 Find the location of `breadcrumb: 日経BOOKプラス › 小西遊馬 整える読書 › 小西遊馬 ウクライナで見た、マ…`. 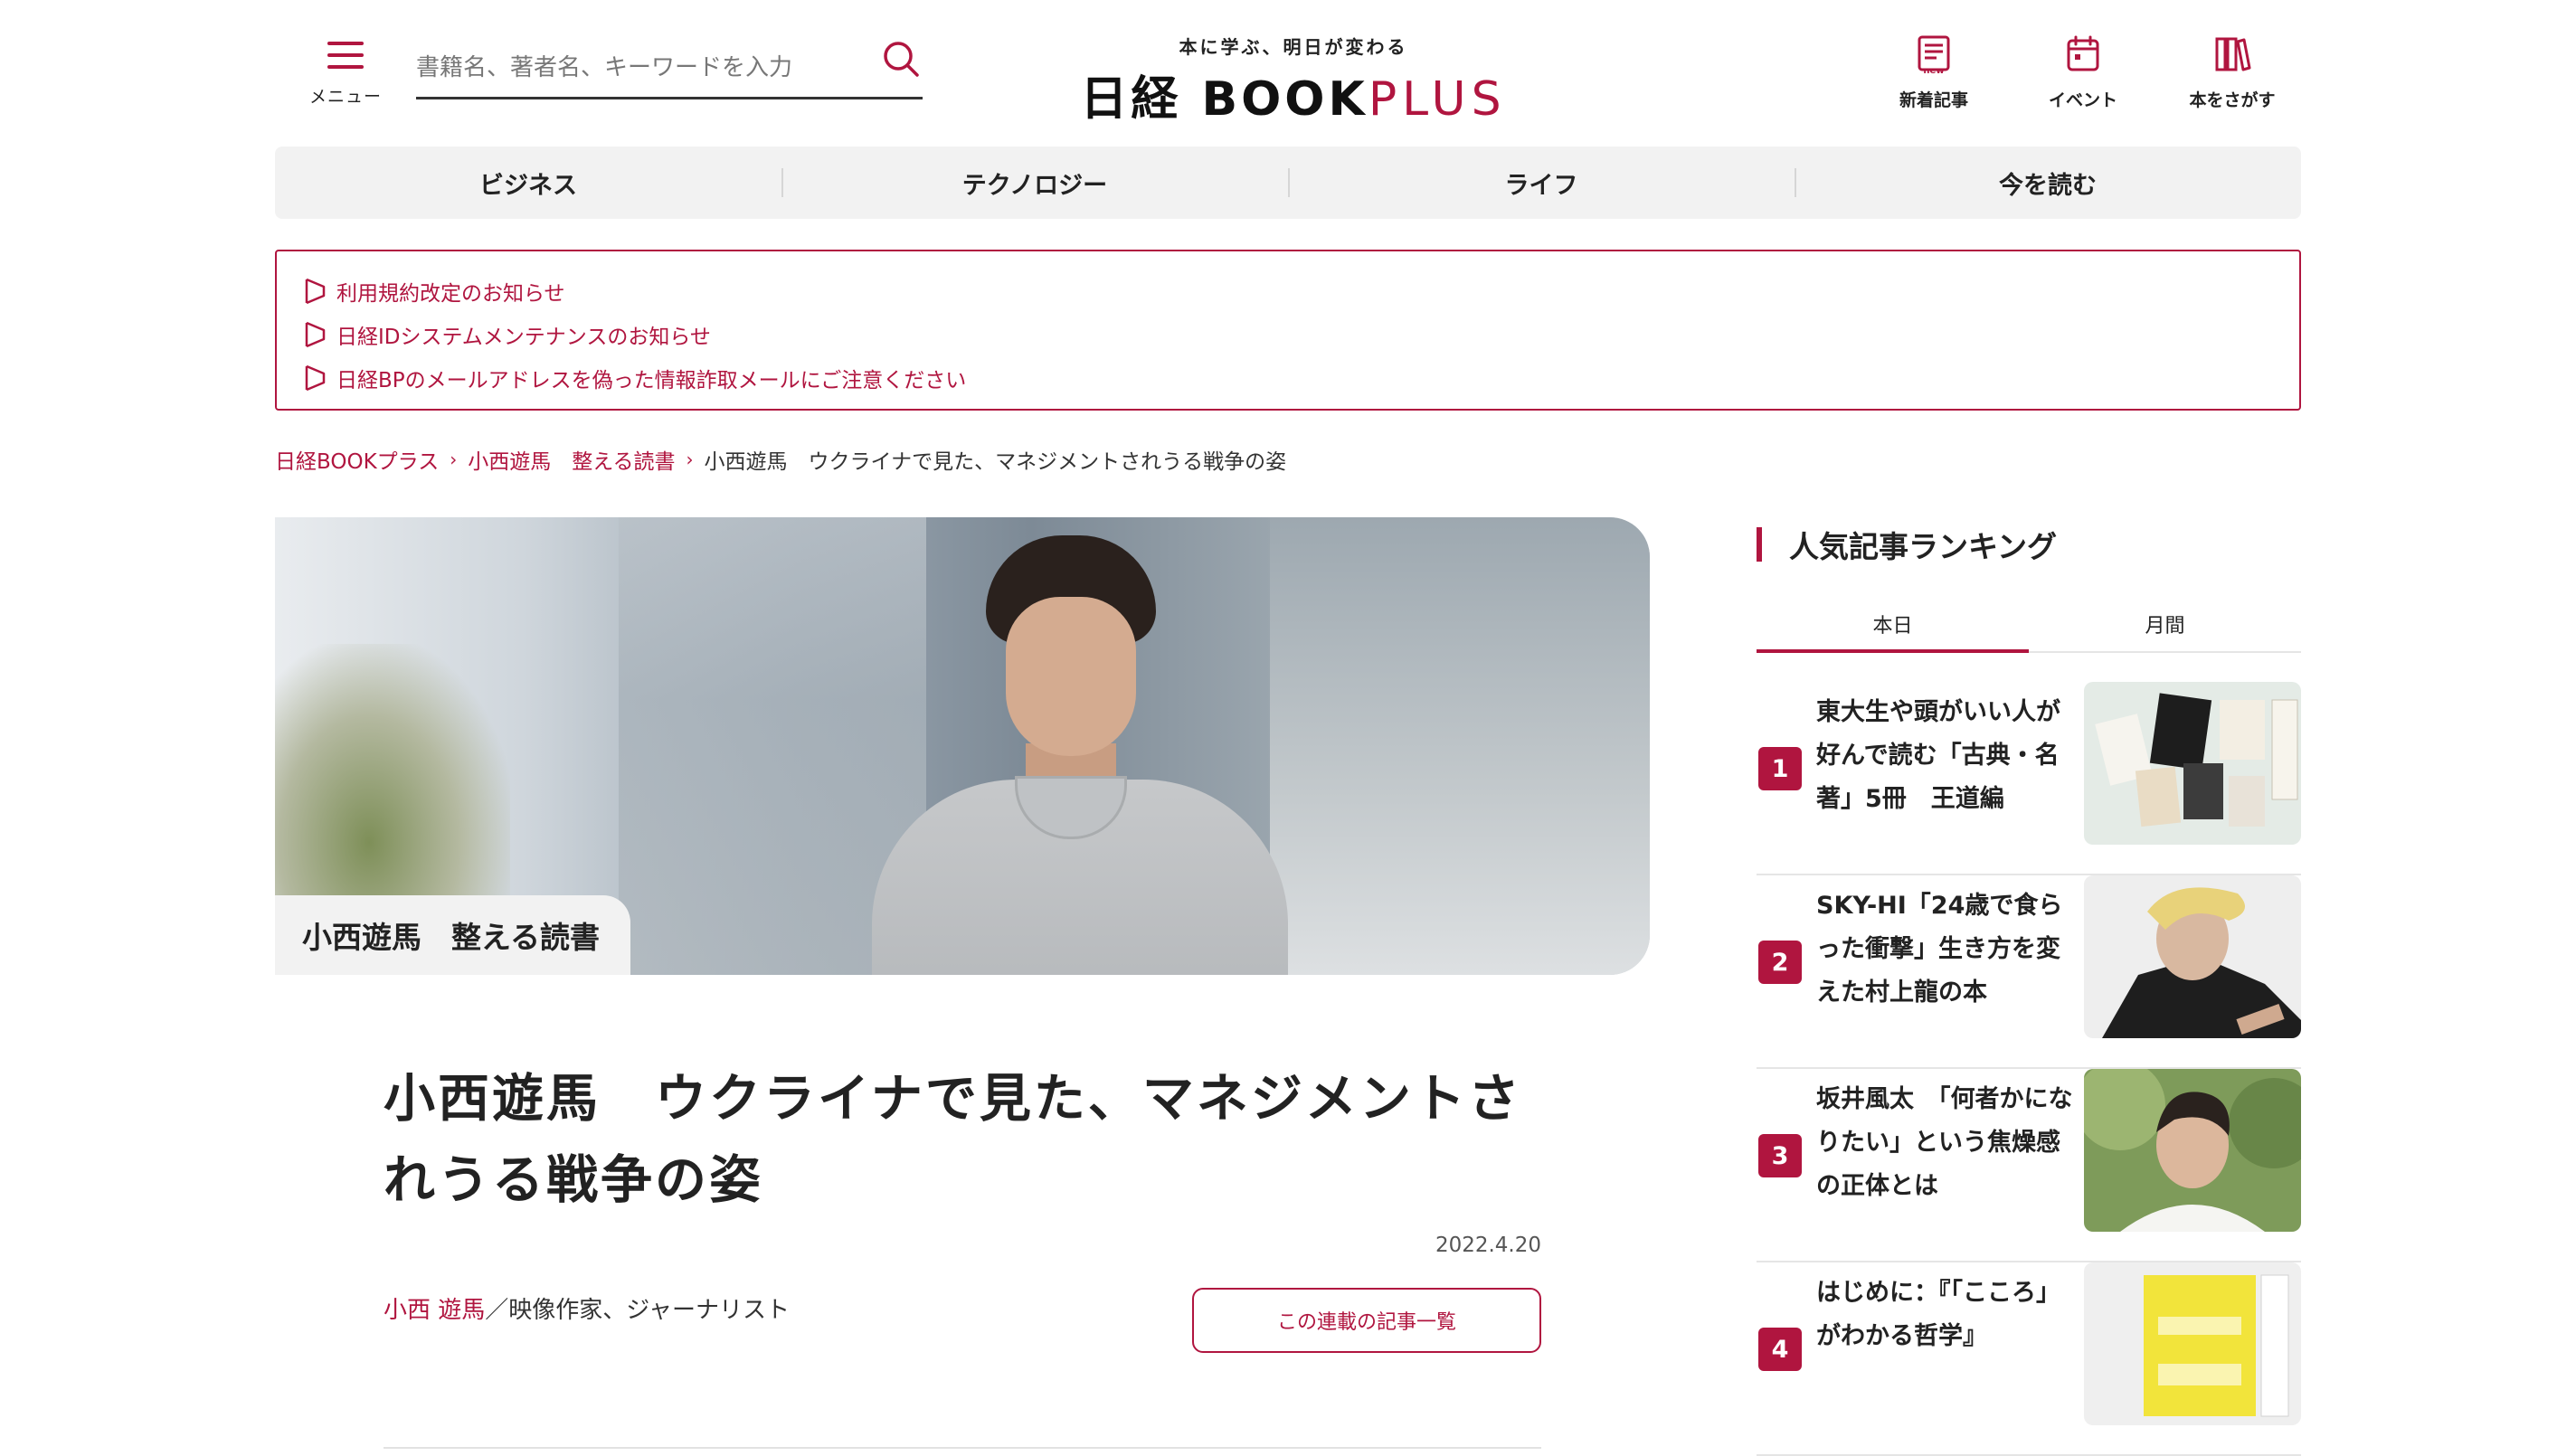

breadcrumb: 日経BOOKプラス › 小西遊馬 整える読書 › 小西遊馬 ウクライナで見た、マ… is located at coordinates (781, 459).